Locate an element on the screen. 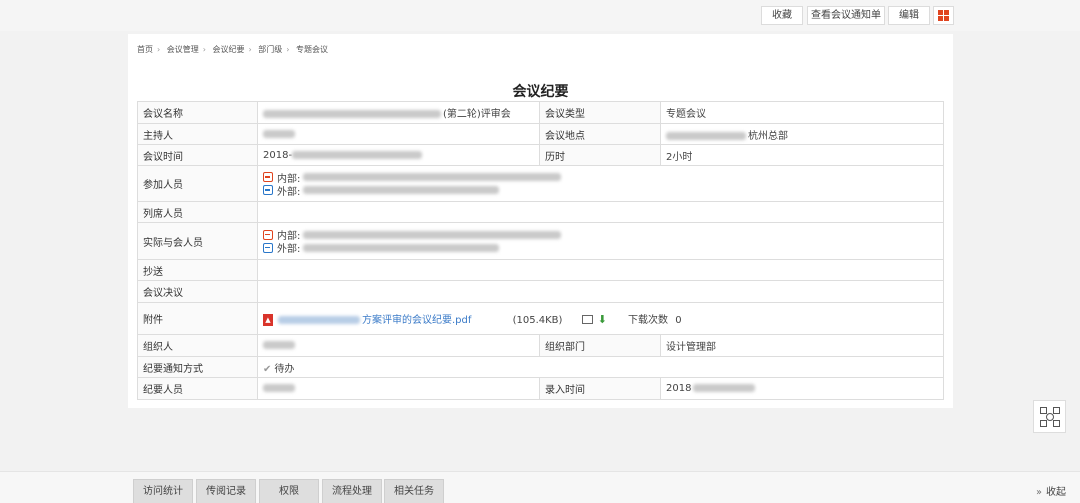  attachment-value: ▲ 方案评审的会议纪要.pdf (105.4KB) ⬇ 下载次数 0 is located at coordinates (600, 318).